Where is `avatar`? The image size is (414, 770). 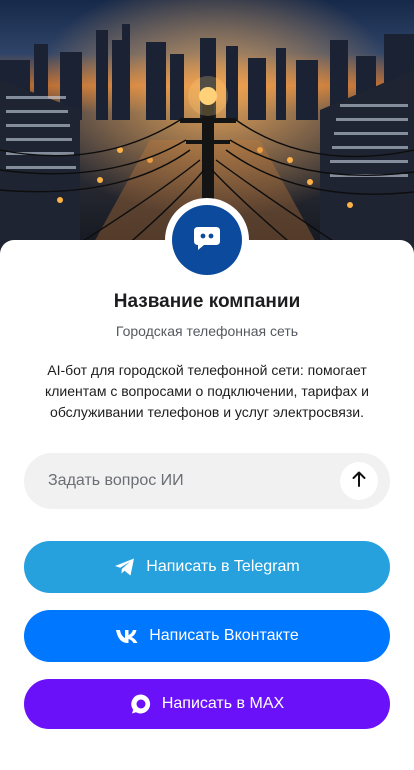
avatar is located at coordinates (207, 240).